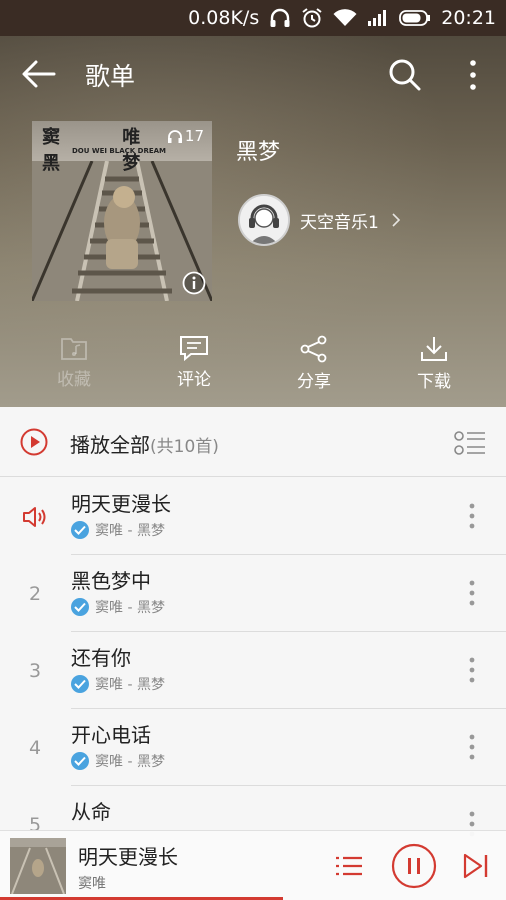 Image resolution: width=506 pixels, height=900 pixels. I want to click on more-options-button, so click(473, 75).